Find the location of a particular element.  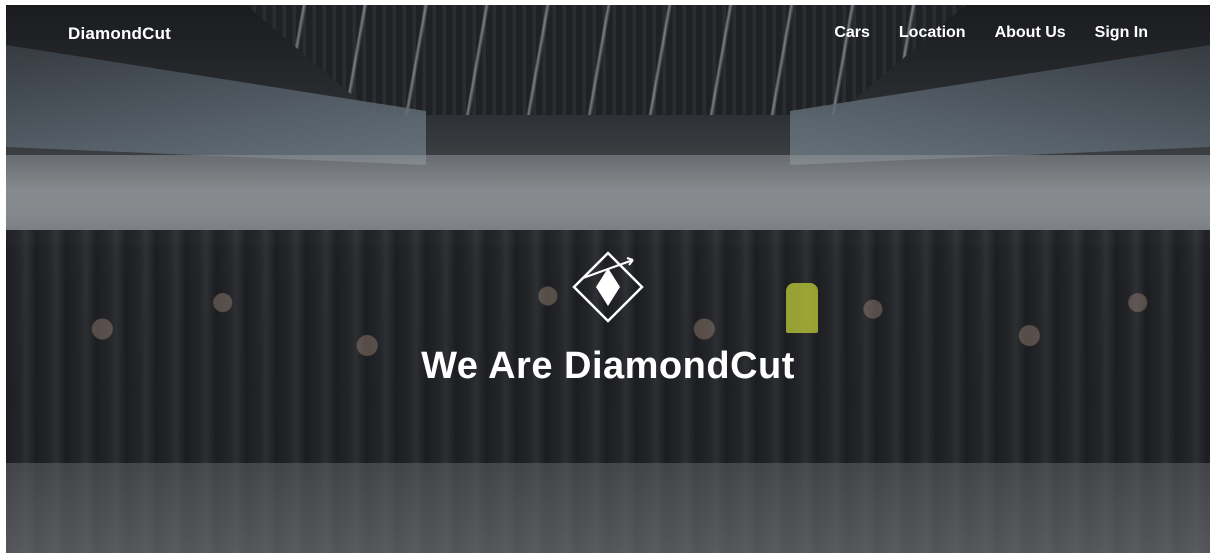

main-nav: Cars Location About Us Sign In is located at coordinates (991, 33).